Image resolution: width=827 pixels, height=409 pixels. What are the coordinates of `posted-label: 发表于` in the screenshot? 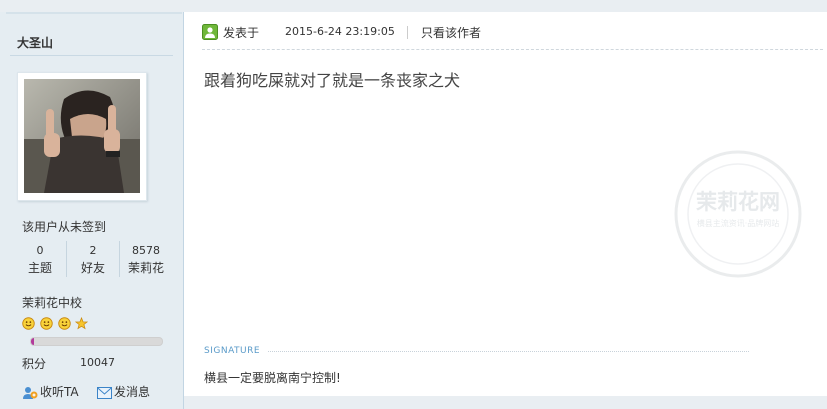 It's located at (241, 33).